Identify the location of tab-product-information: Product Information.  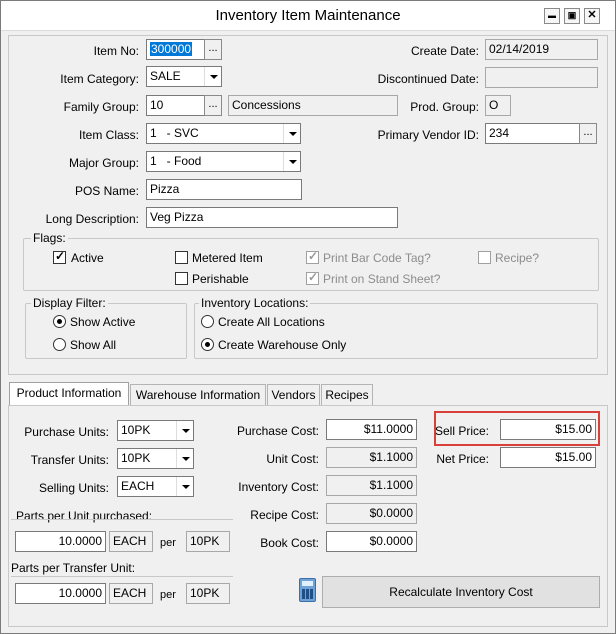
(69, 394).